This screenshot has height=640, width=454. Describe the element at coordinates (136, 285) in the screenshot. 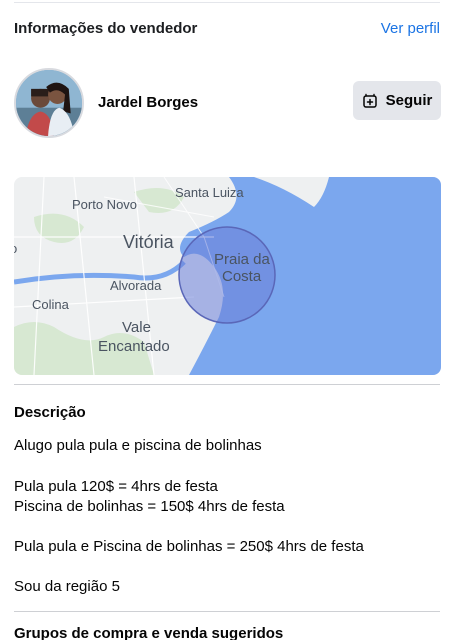

I see `map-label-alvorada: Alvorada` at that location.